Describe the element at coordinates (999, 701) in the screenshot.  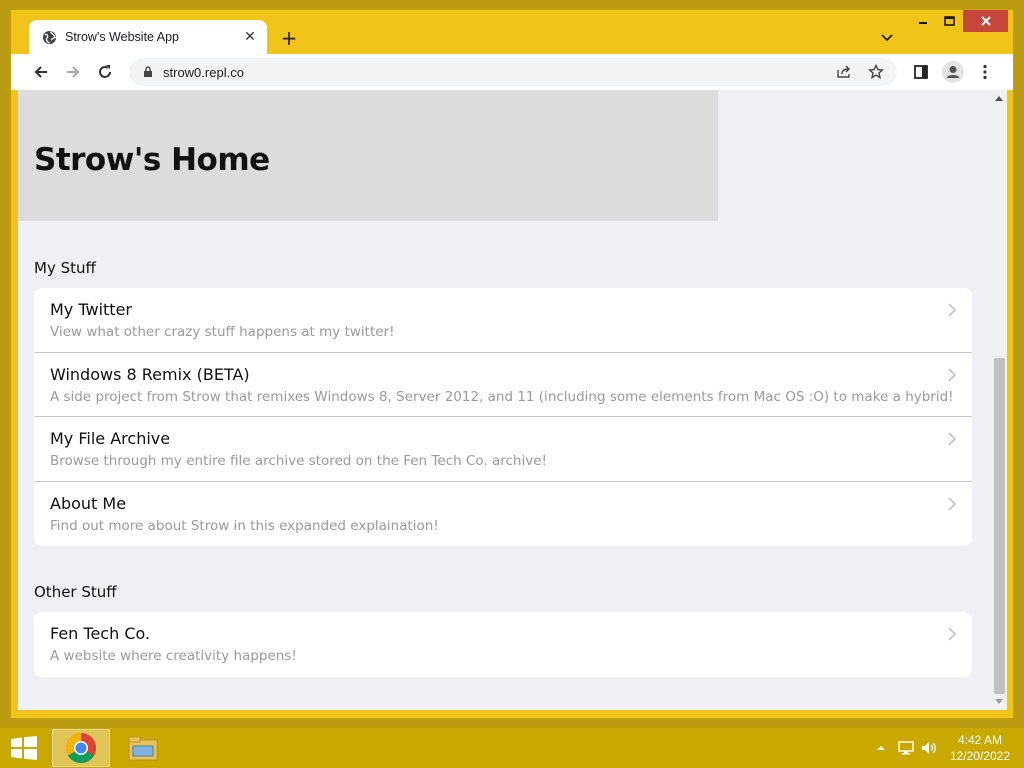
I see `scroll-down-arrow` at that location.